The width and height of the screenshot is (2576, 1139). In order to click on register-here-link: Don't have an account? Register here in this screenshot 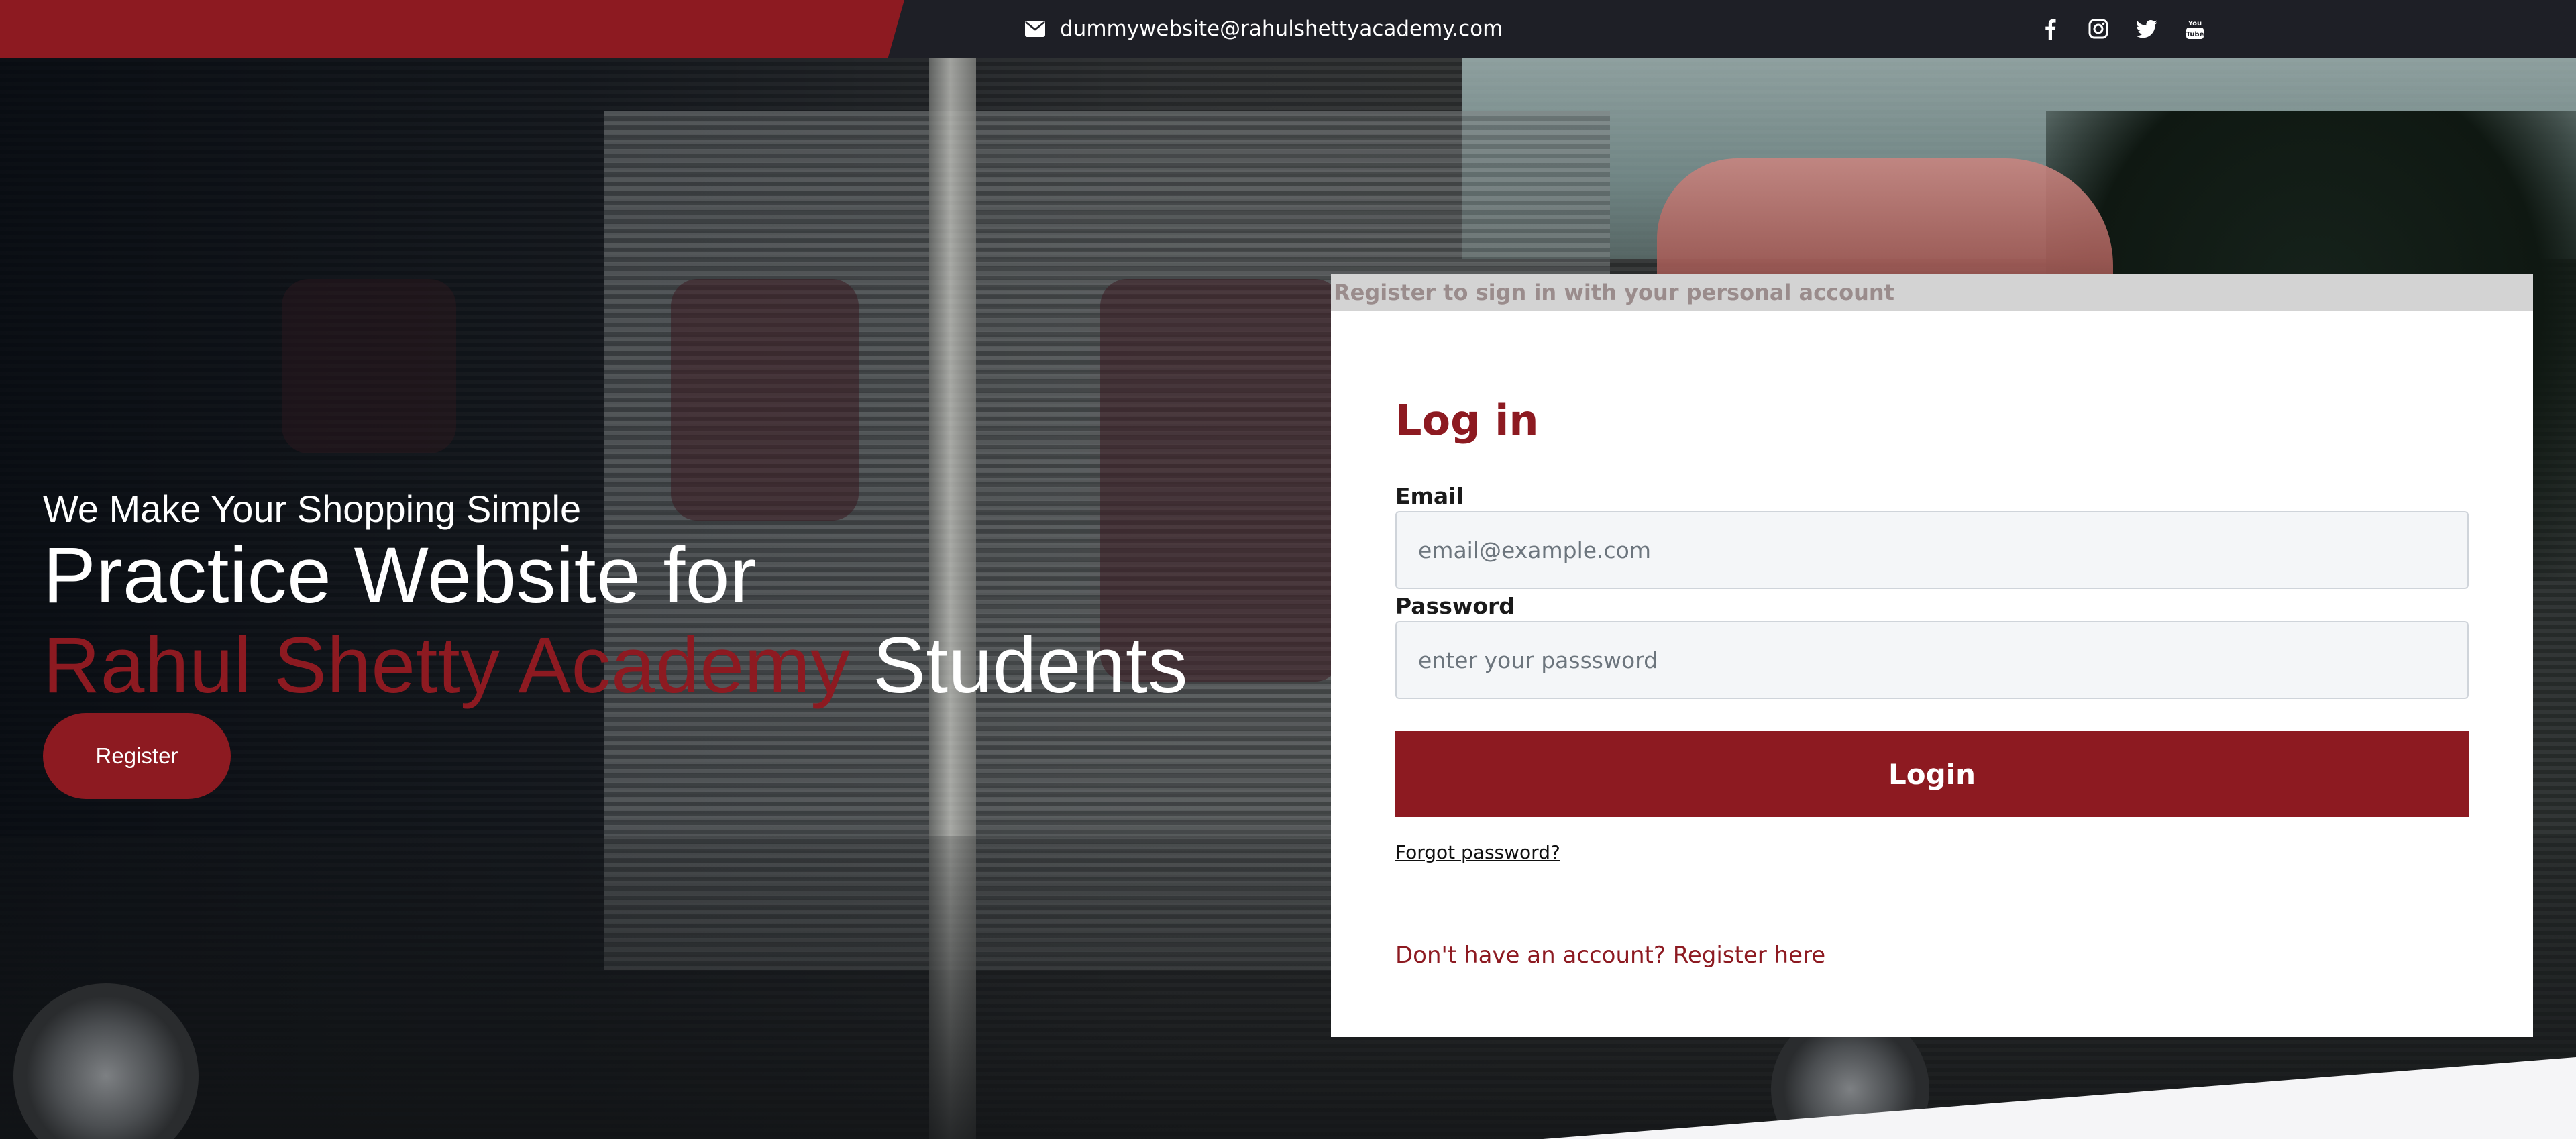, I will do `click(1610, 955)`.